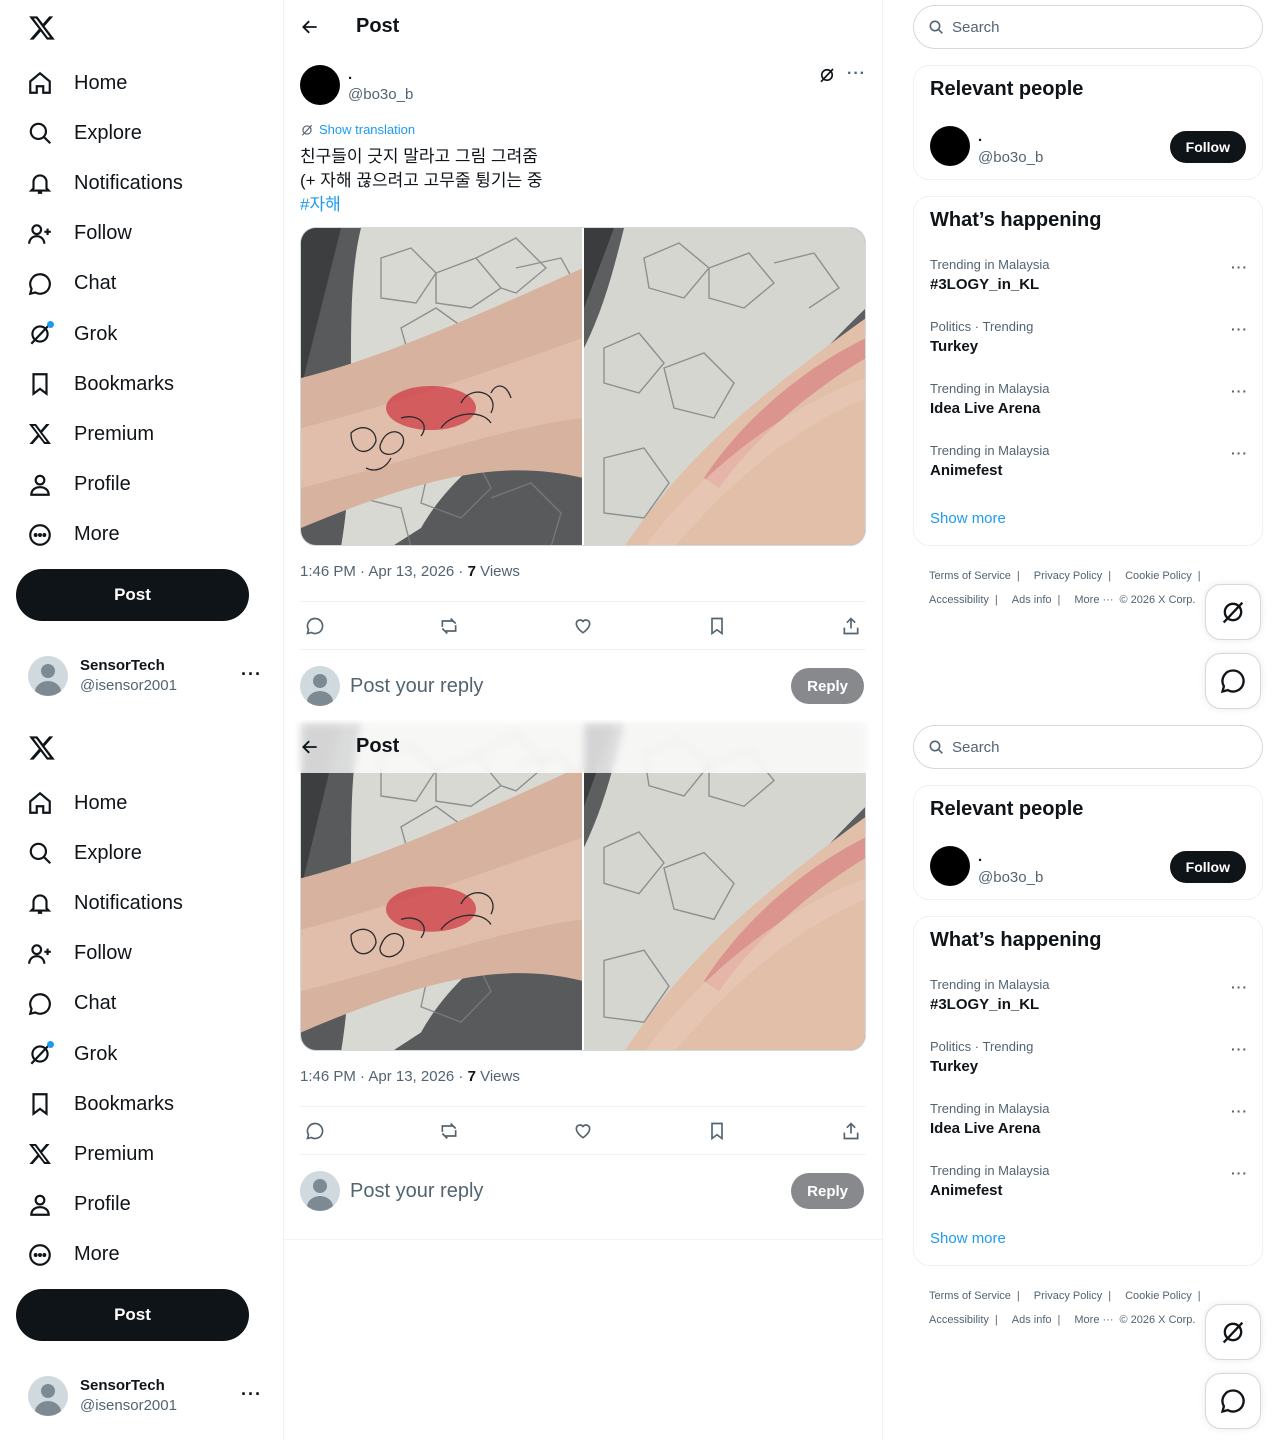 The height and width of the screenshot is (1440, 1280). What do you see at coordinates (1089, 1188) in the screenshot?
I see `trend-item: Trending in Malaysia Animefest ···` at bounding box center [1089, 1188].